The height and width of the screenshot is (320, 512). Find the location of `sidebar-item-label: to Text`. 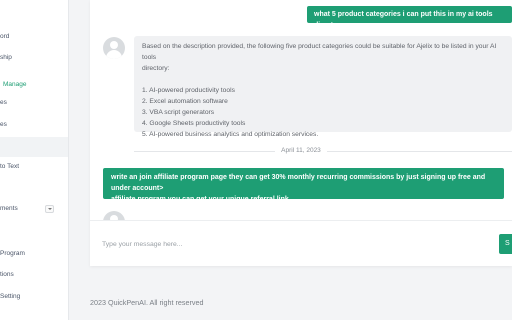

sidebar-item-label: to Text is located at coordinates (10, 166).